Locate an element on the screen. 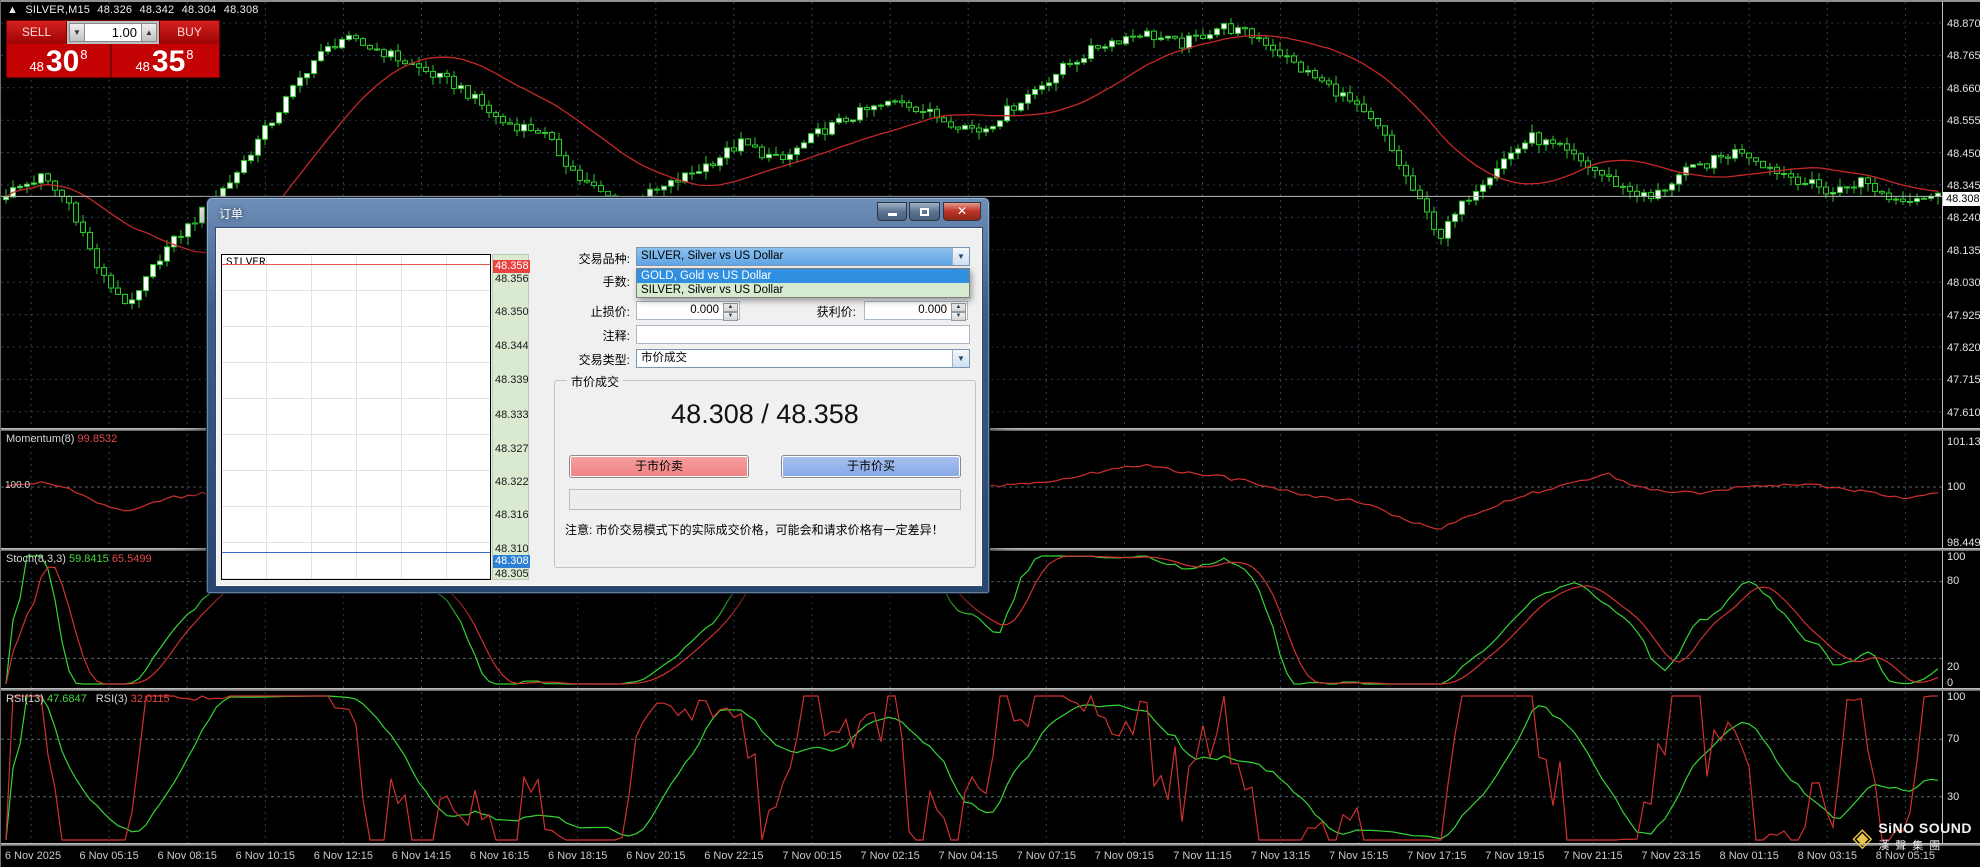 The image size is (1980, 867). order-type-value: 市价成交 is located at coordinates (664, 358).